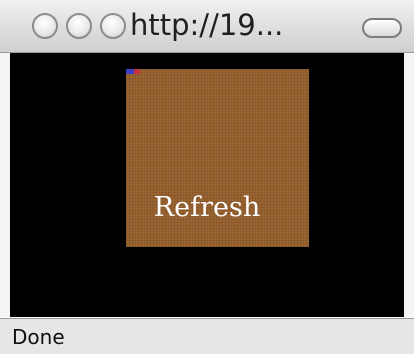 The width and height of the screenshot is (414, 354). I want to click on refresh-link: Refresh, so click(207, 208).